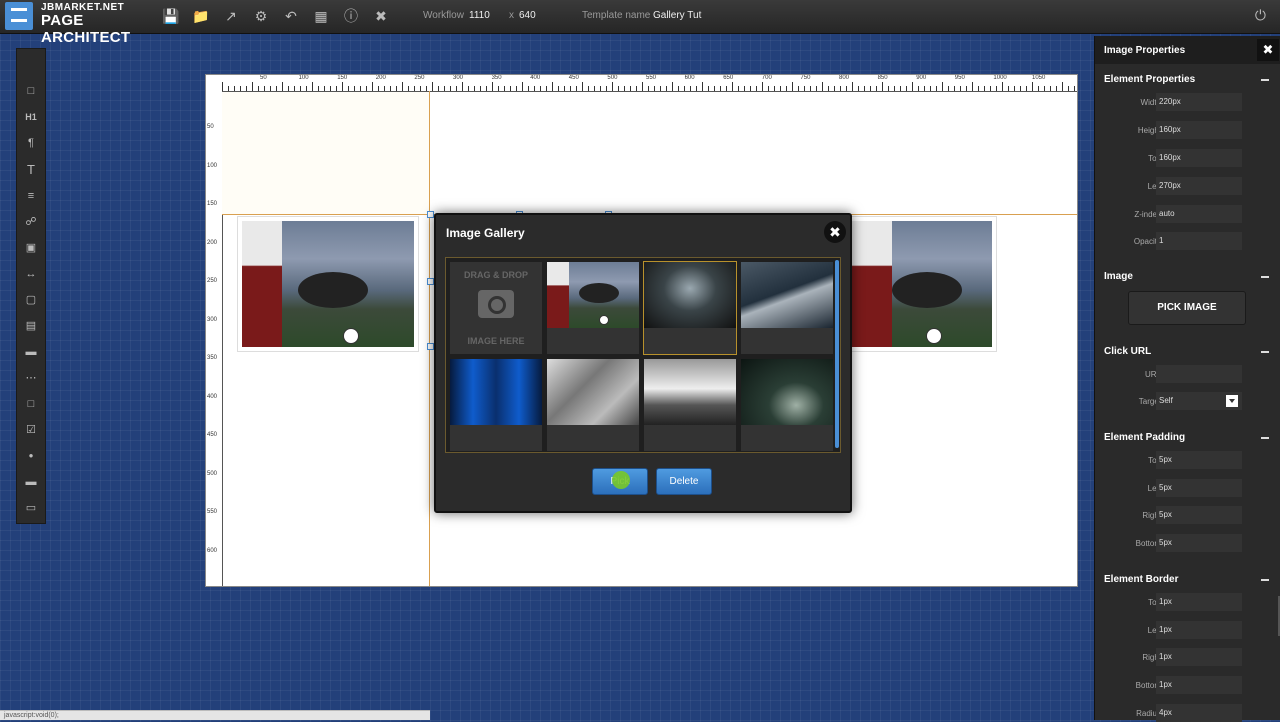 The height and width of the screenshot is (722, 1280). Describe the element at coordinates (261, 16) in the screenshot. I see `gear-icon: ⚙` at that location.